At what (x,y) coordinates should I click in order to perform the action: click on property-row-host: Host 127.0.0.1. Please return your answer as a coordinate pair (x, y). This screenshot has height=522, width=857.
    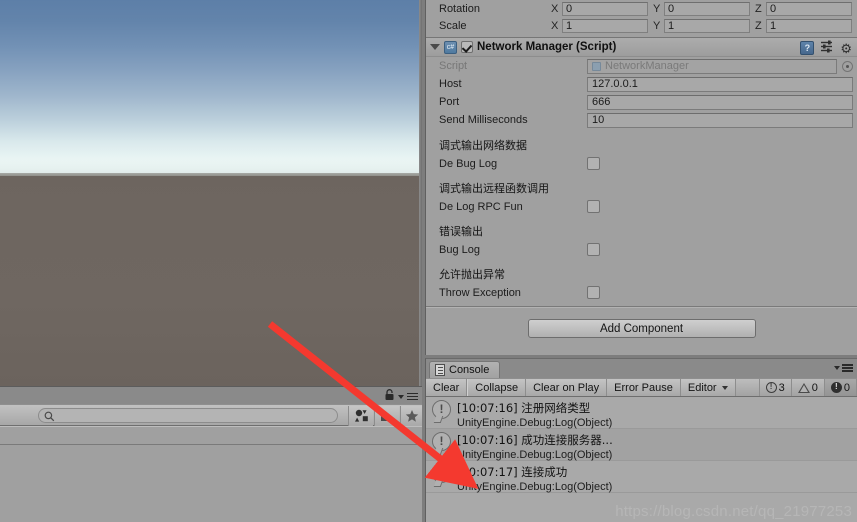
    Looking at the image, I should click on (641, 84).